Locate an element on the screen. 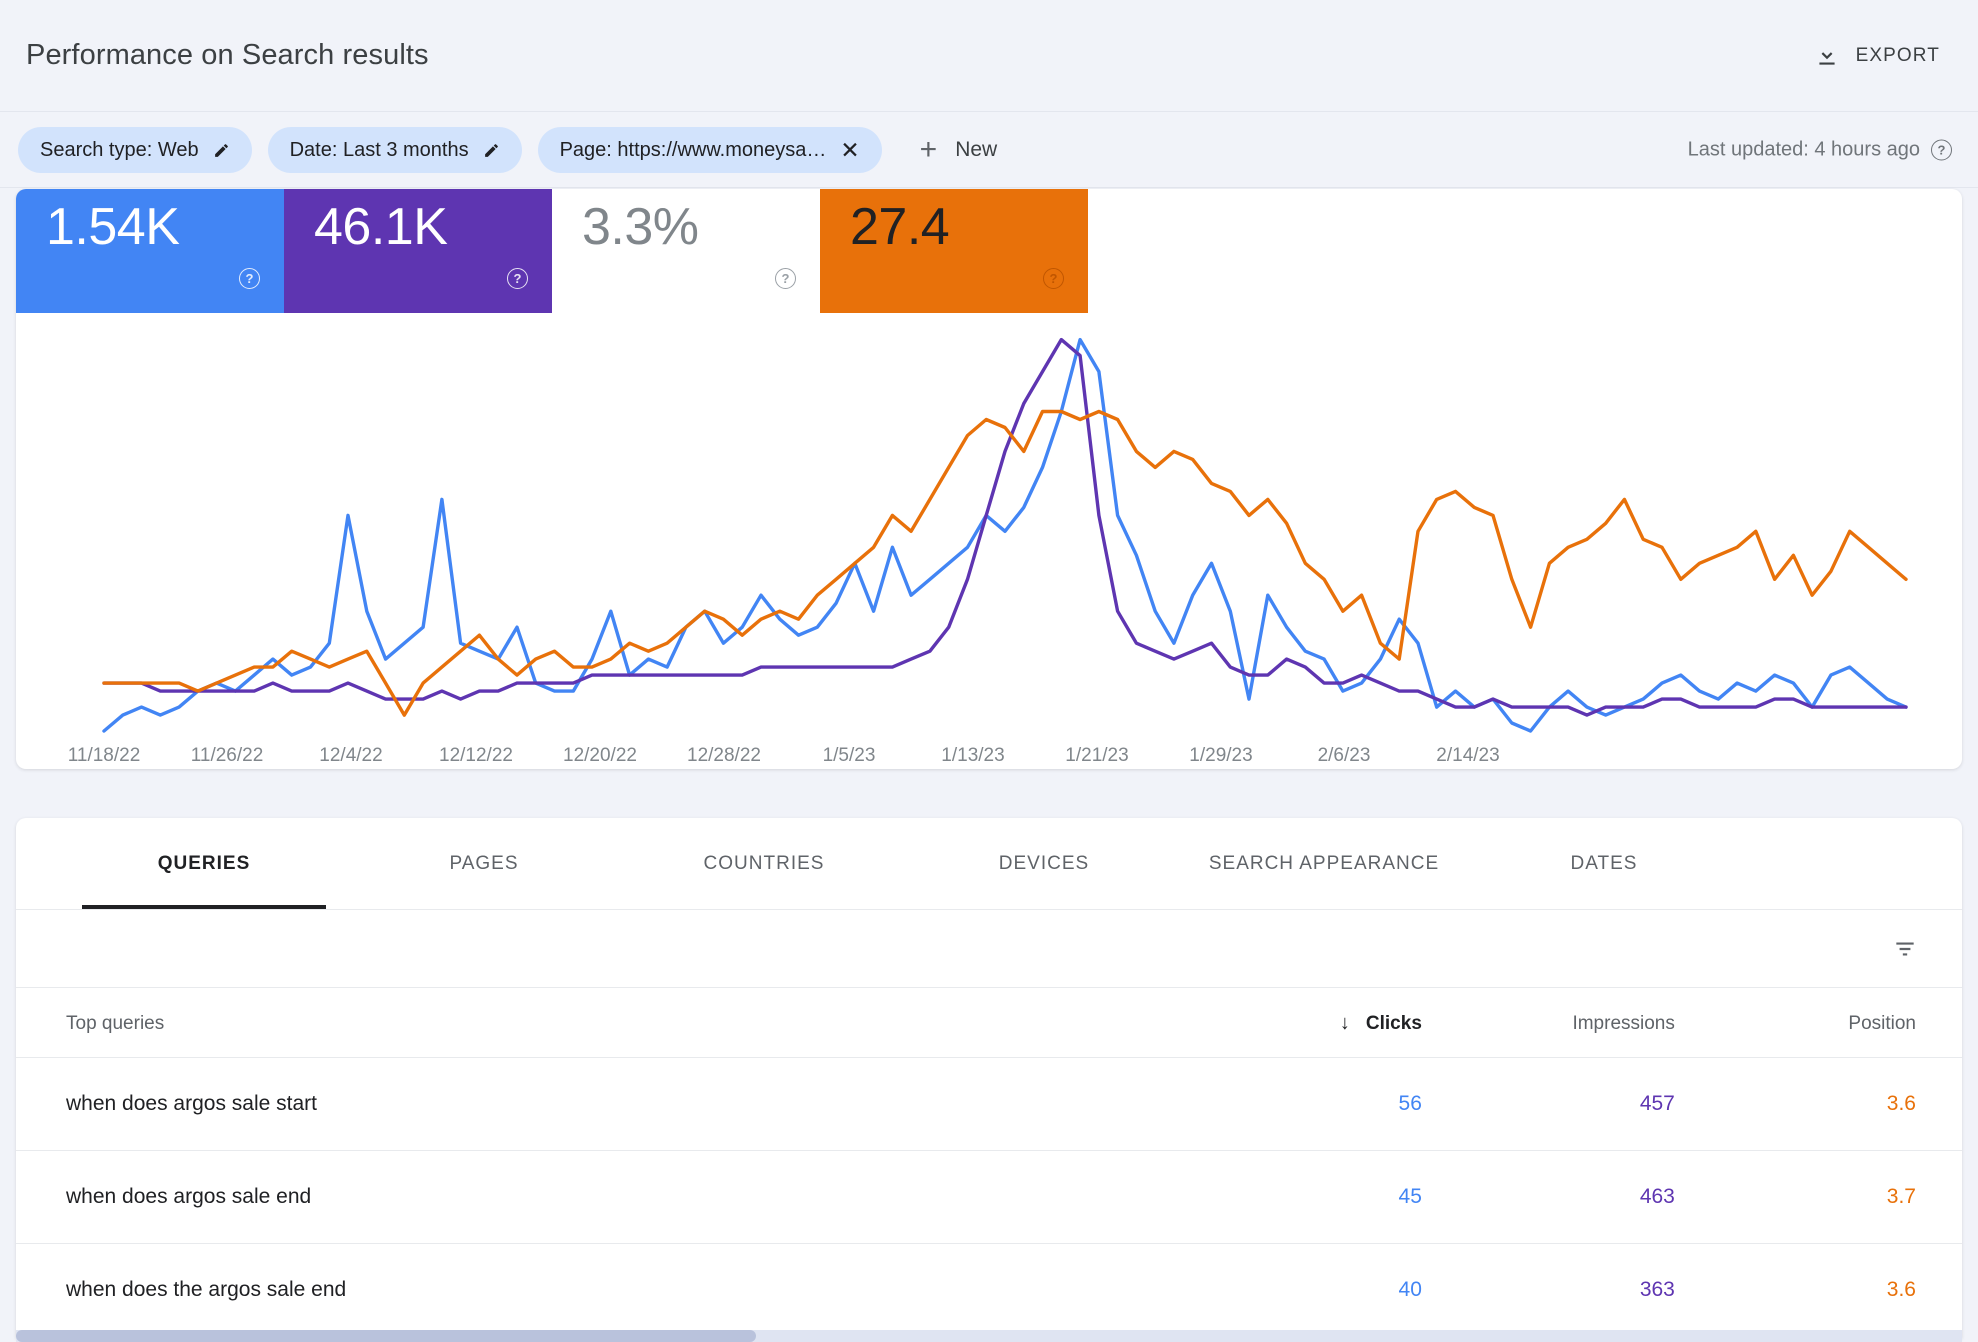  table-header-row: Top queries ↓ Clicks Impressions Position is located at coordinates (989, 1023).